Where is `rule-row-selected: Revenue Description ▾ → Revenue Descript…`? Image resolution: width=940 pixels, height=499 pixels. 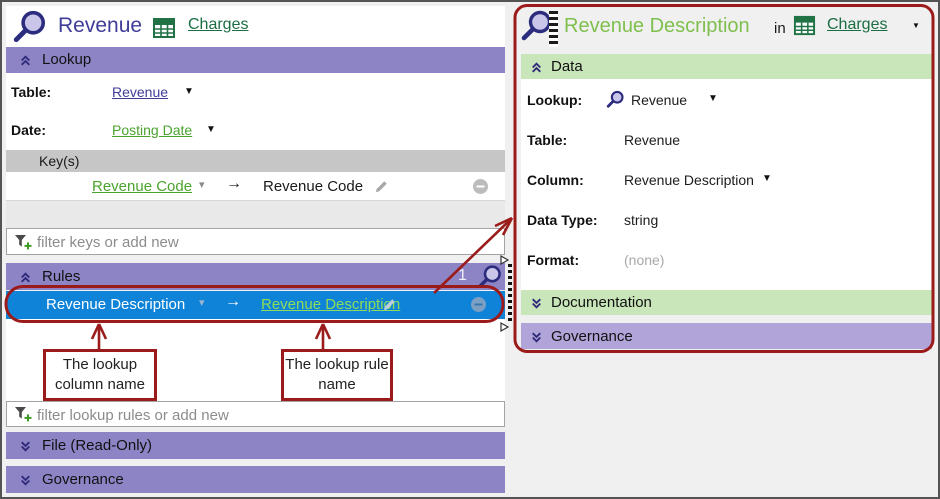 rule-row-selected: Revenue Description ▾ → Revenue Descript… is located at coordinates (255, 305).